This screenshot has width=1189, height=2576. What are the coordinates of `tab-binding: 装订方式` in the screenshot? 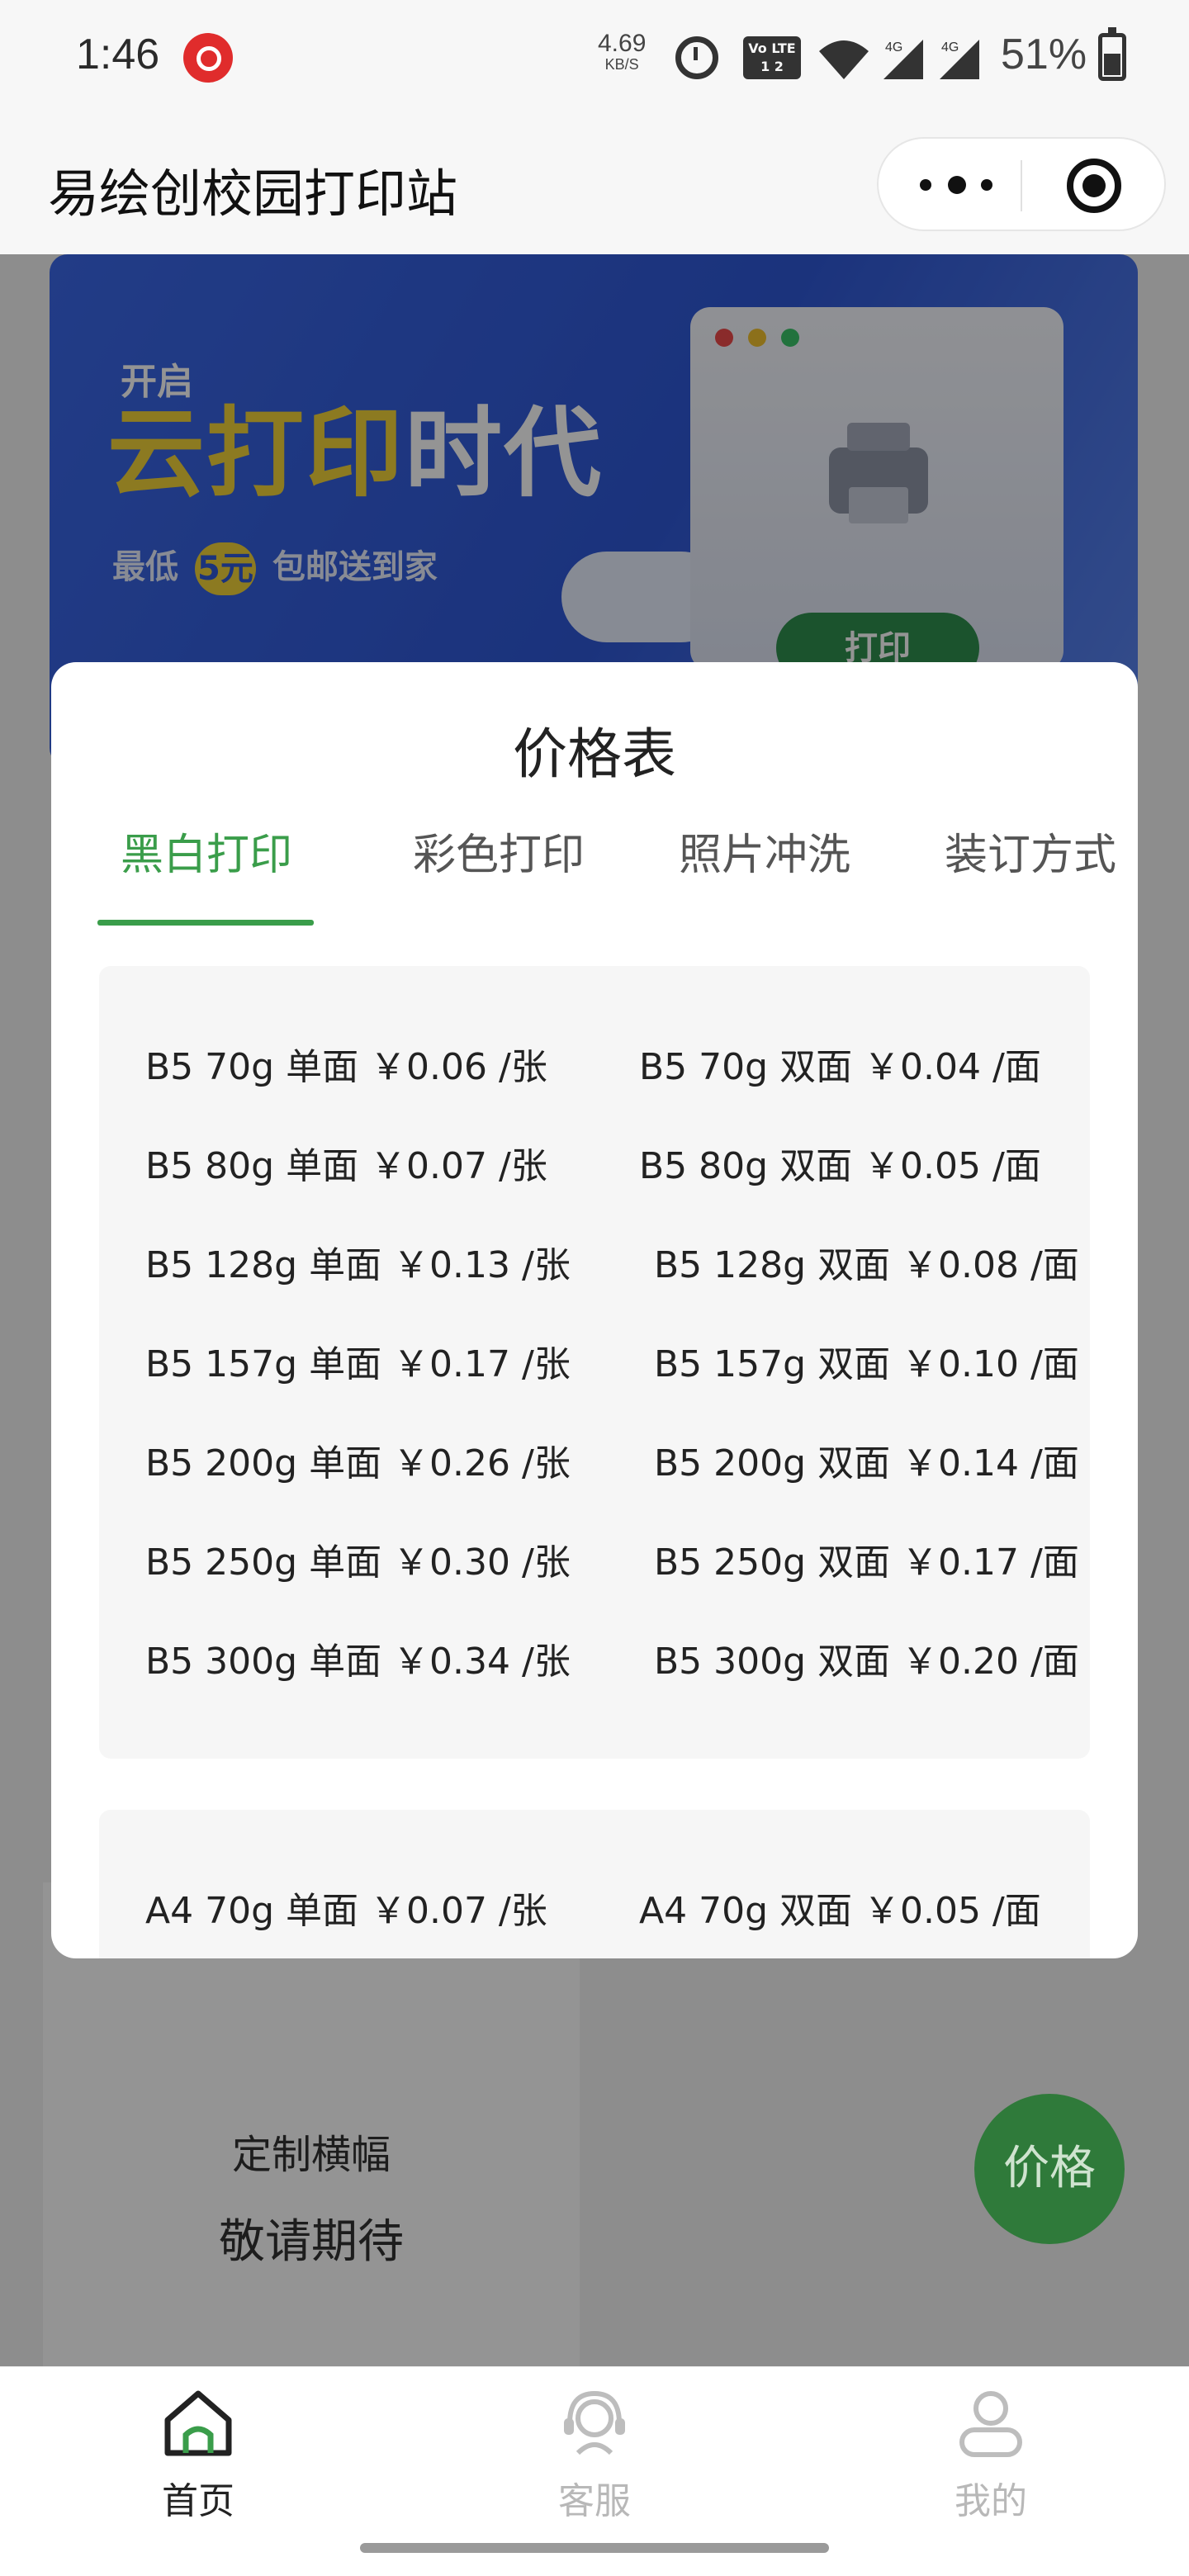 It's located at (1022, 877).